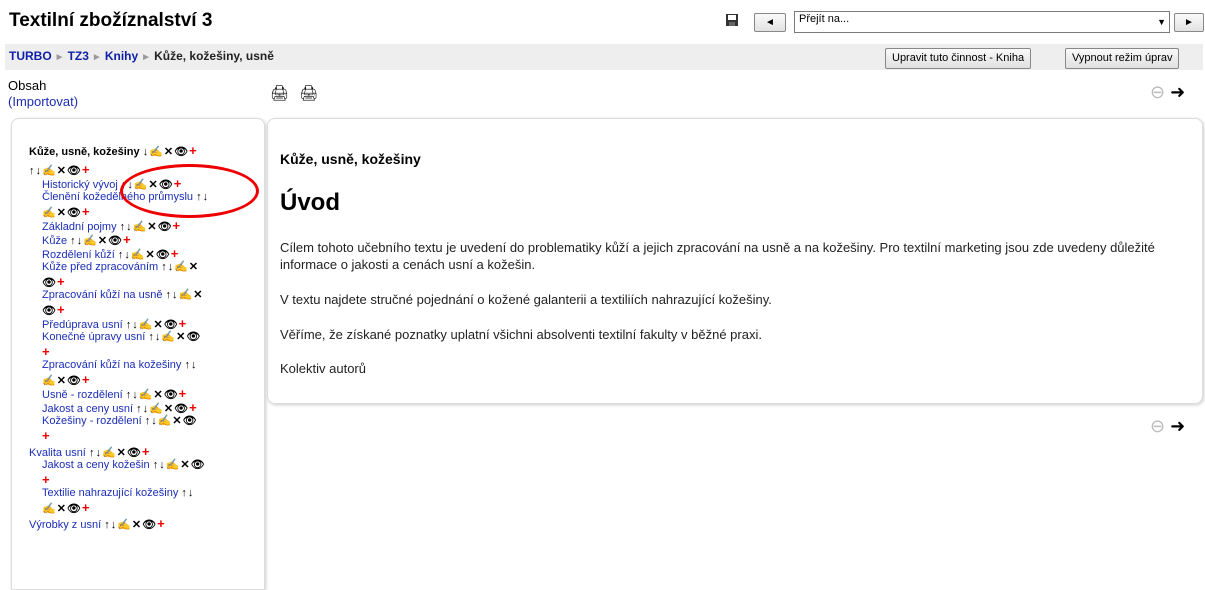 This screenshot has height=590, width=1205. I want to click on toc-item: Kvalita usní ↑↓✍✕👁+, so click(89, 452).